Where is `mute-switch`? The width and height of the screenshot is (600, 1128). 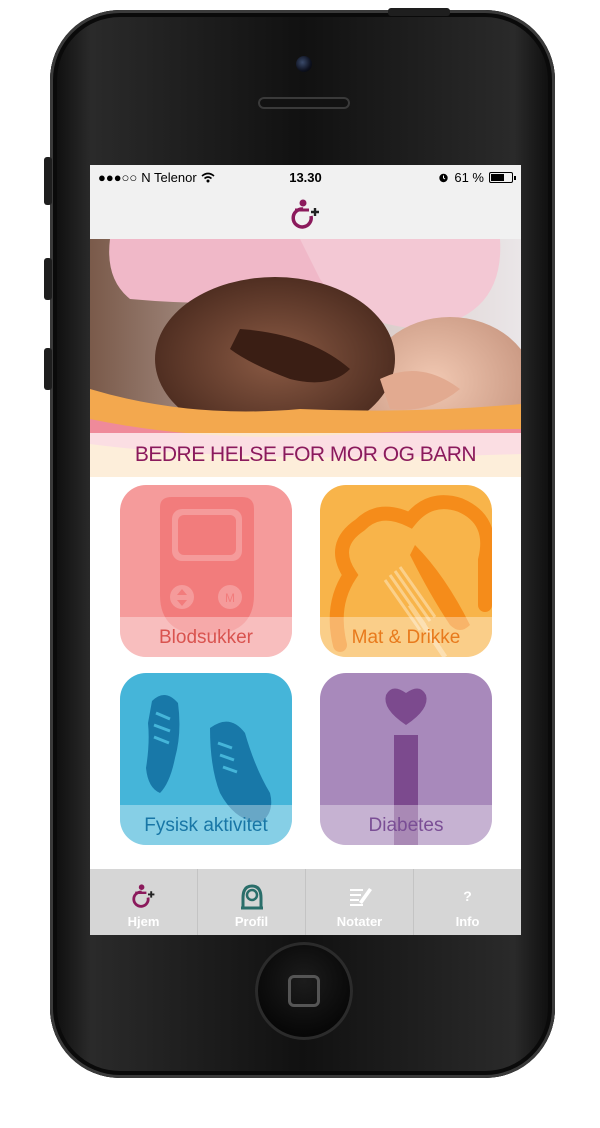
mute-switch is located at coordinates (48, 181).